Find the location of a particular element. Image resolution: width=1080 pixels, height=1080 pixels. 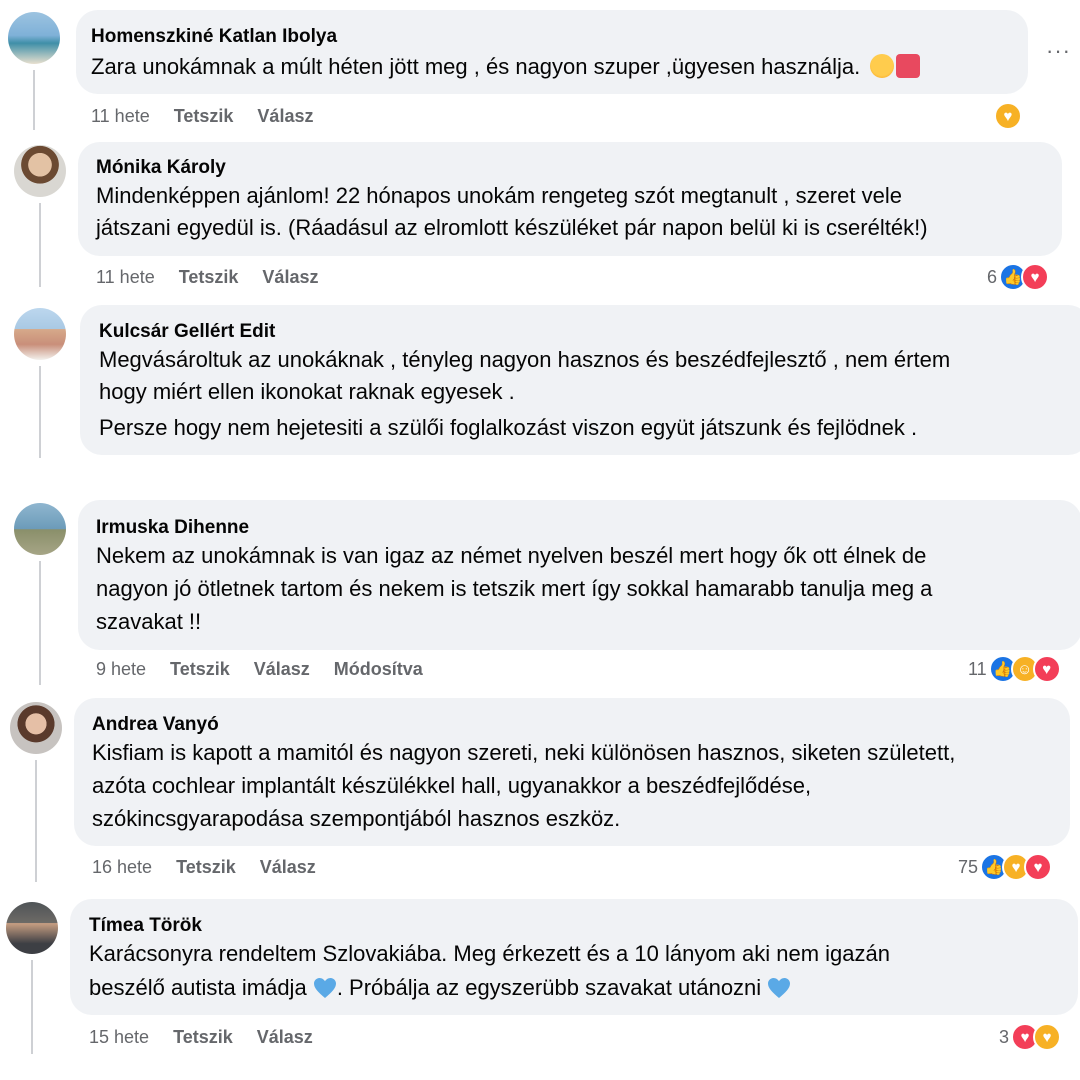

comment-actions: 9 hete Tetszik Válasz Módosítva is located at coordinates (271, 669).